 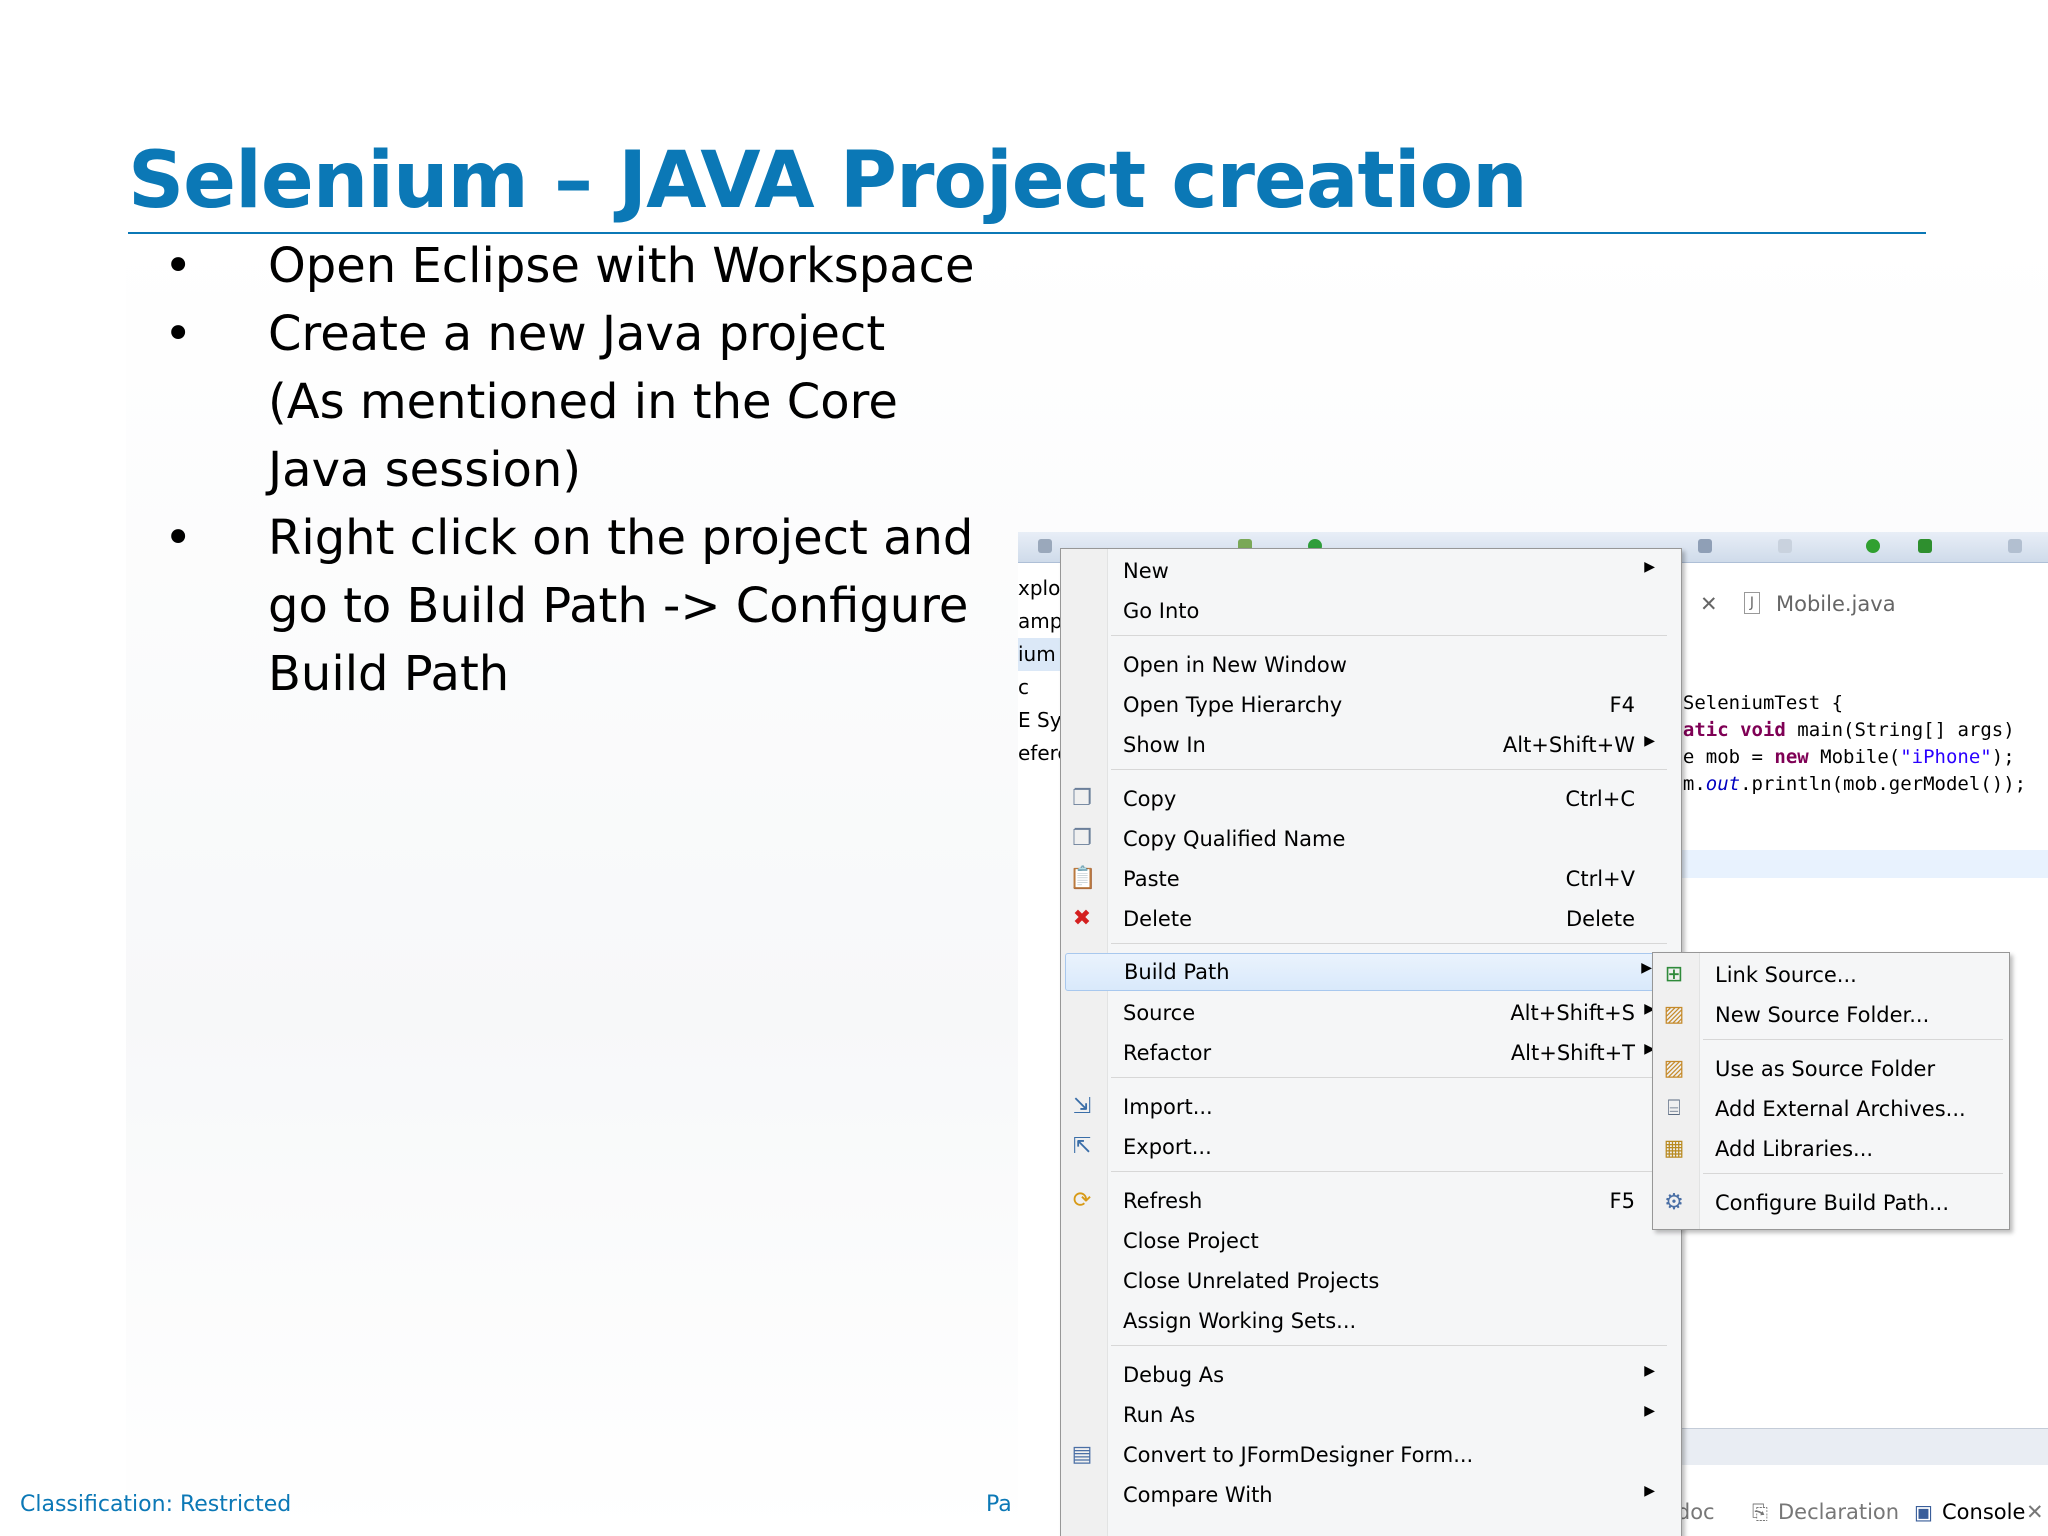 What do you see at coordinates (1366, 1415) in the screenshot?
I see `menu-item-run-as: Run As ▶` at bounding box center [1366, 1415].